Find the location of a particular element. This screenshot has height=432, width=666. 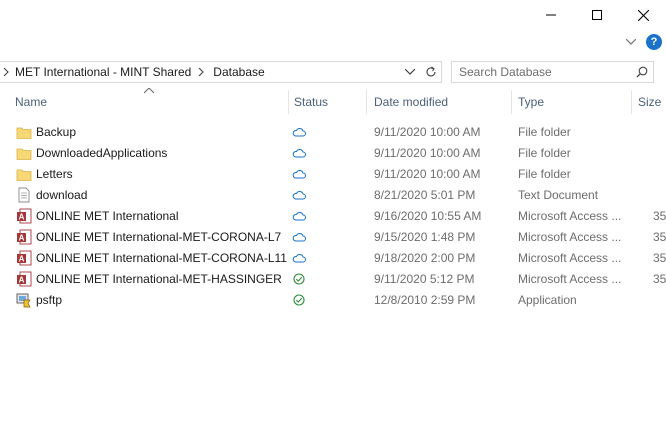

search-icon is located at coordinates (642, 72).